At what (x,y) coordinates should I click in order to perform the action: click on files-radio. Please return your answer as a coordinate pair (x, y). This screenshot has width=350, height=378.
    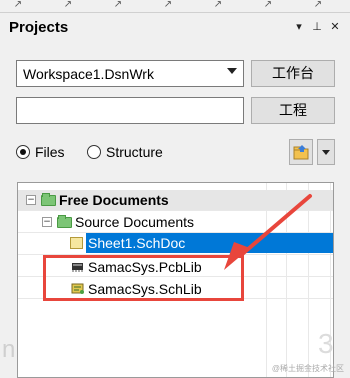
    Looking at the image, I should click on (23, 152).